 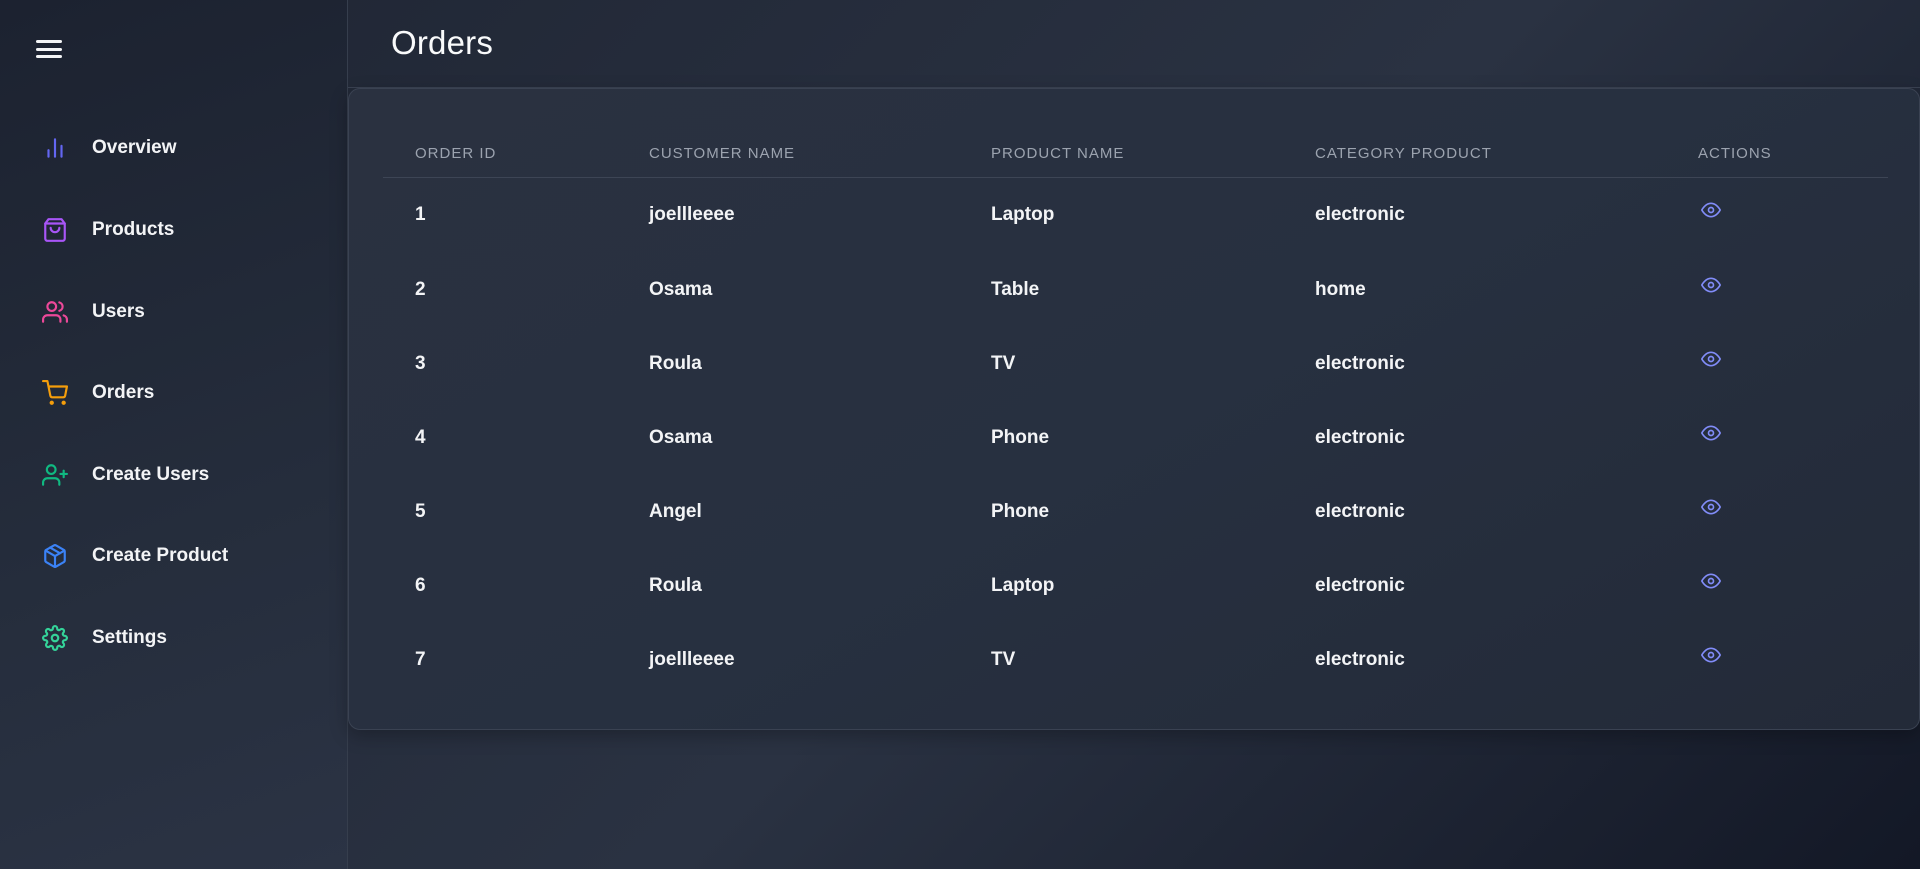 What do you see at coordinates (133, 229) in the screenshot?
I see `sidebar-item-label: Products` at bounding box center [133, 229].